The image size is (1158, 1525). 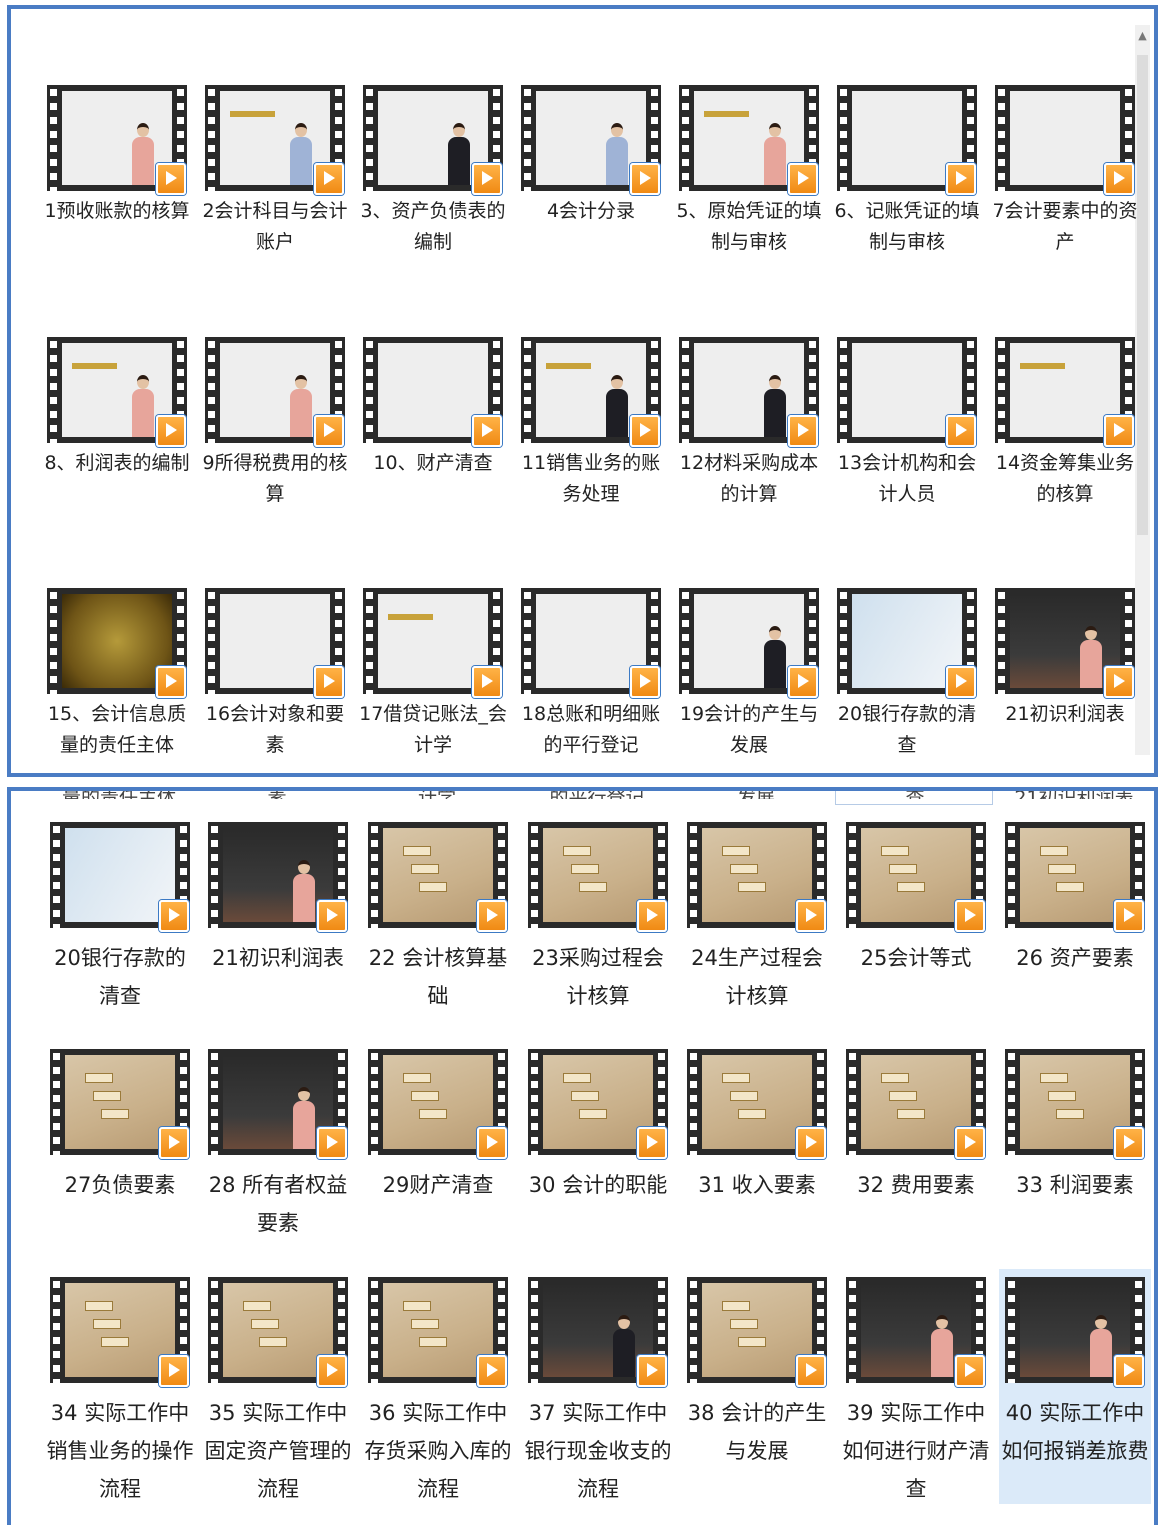 I want to click on video-file-item: 14资金筹集业务的核算, so click(x=1065, y=429).